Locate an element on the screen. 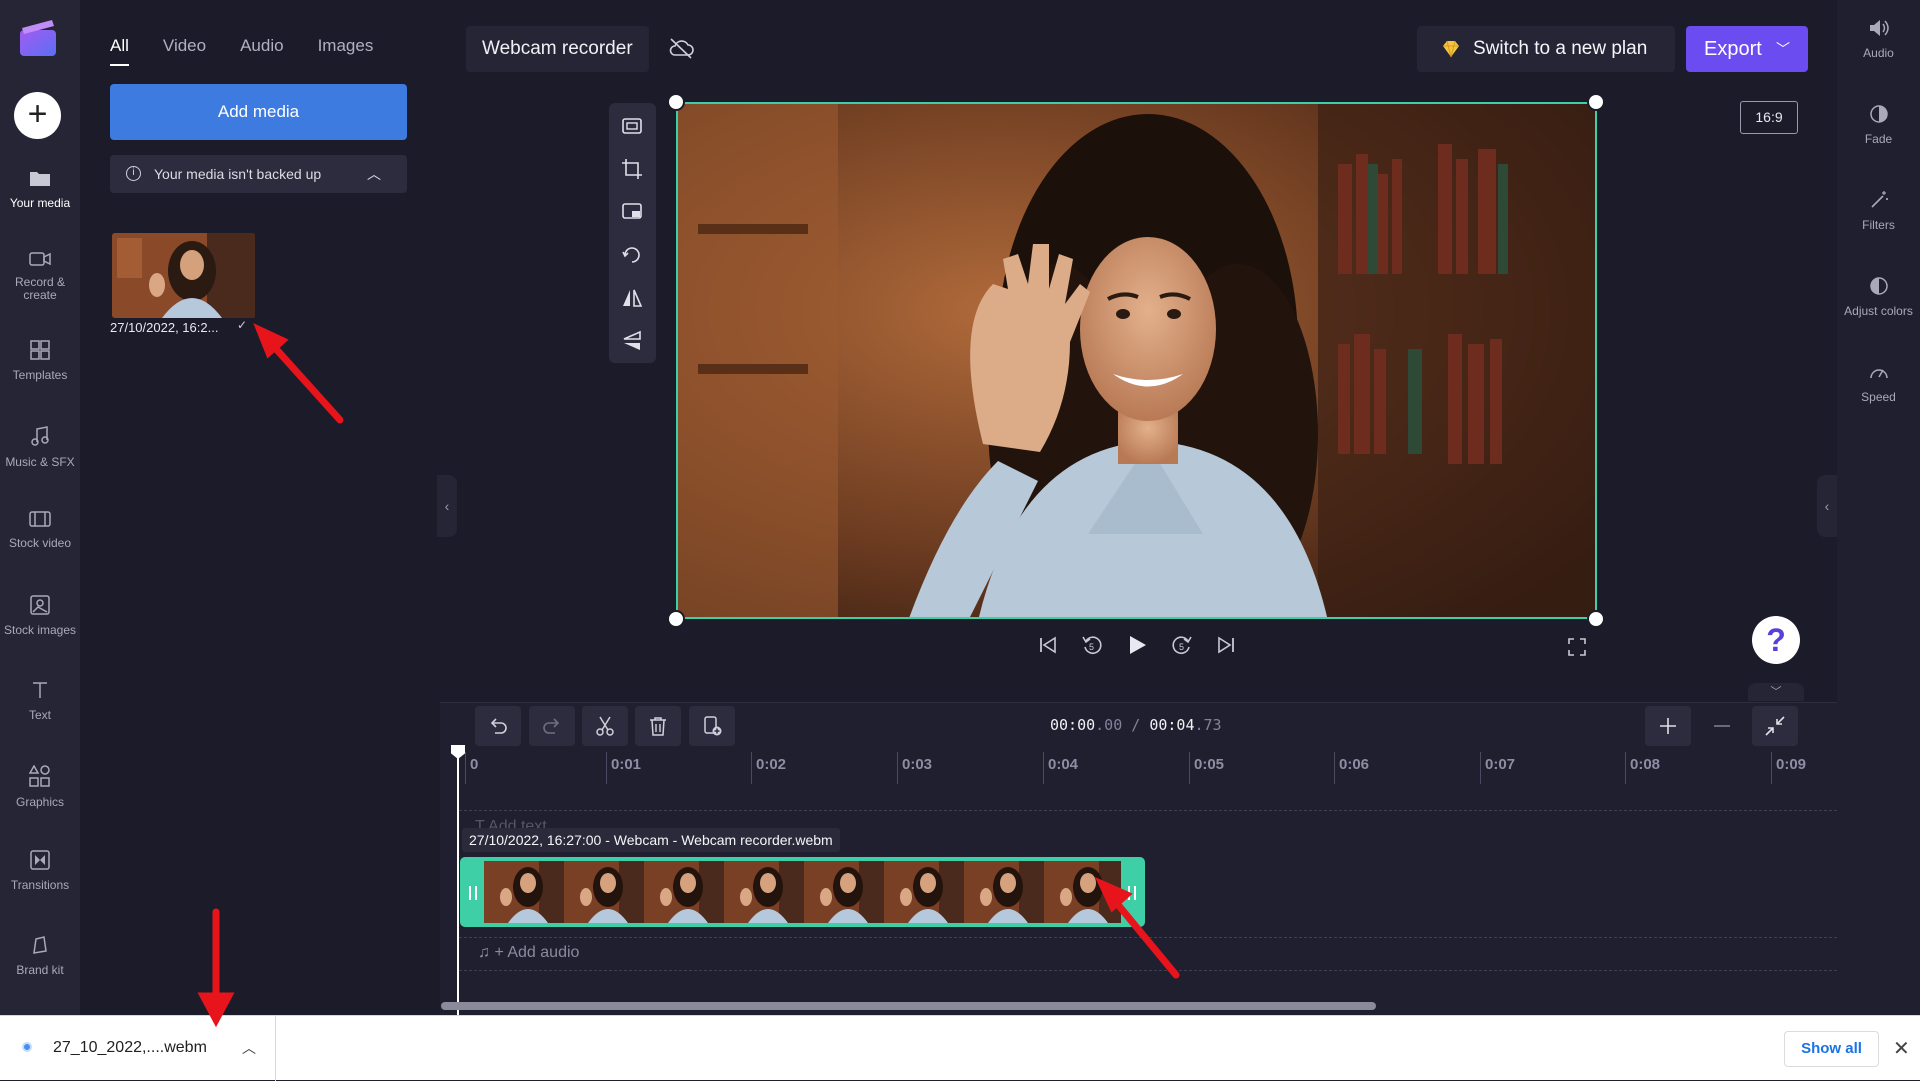  folder-icon is located at coordinates (40, 179).